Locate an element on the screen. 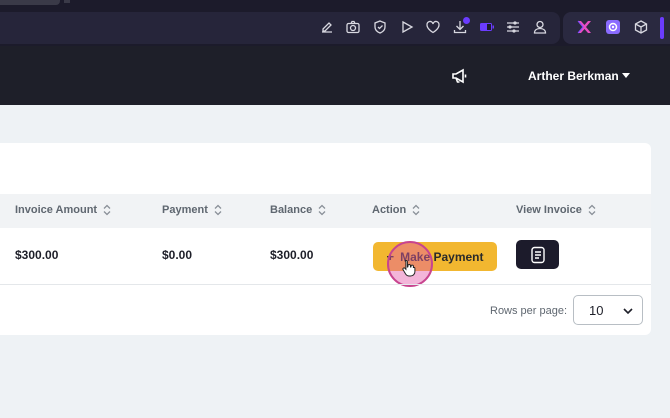 The height and width of the screenshot is (418, 670). column-header-invoice-amount: Invoice Amount is located at coordinates (63, 210).